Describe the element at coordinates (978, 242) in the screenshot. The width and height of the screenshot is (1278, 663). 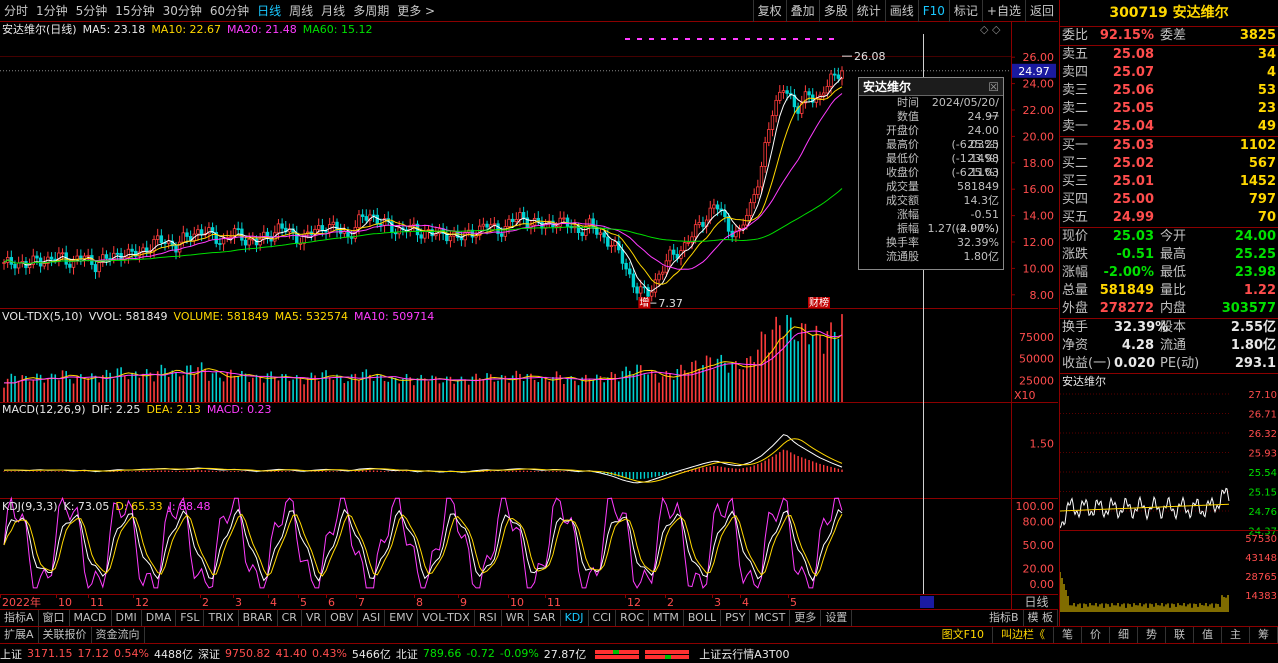
I see `tooltip-value: 32.39%` at that location.